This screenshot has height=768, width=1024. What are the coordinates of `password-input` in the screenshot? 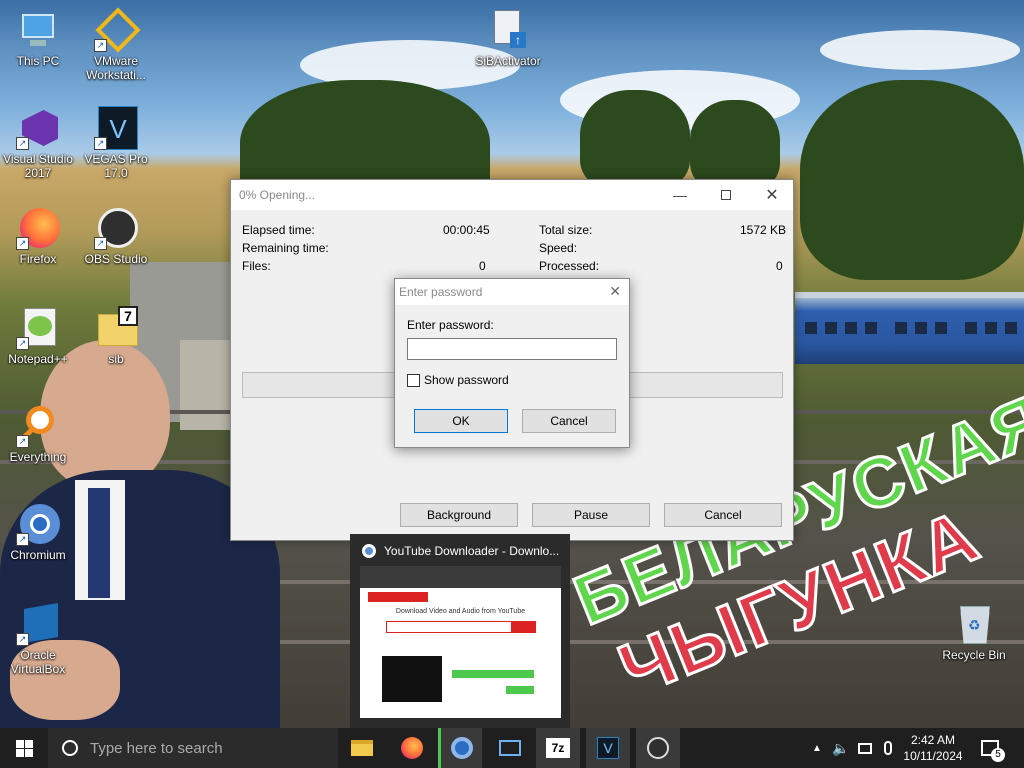 It's located at (512, 349).